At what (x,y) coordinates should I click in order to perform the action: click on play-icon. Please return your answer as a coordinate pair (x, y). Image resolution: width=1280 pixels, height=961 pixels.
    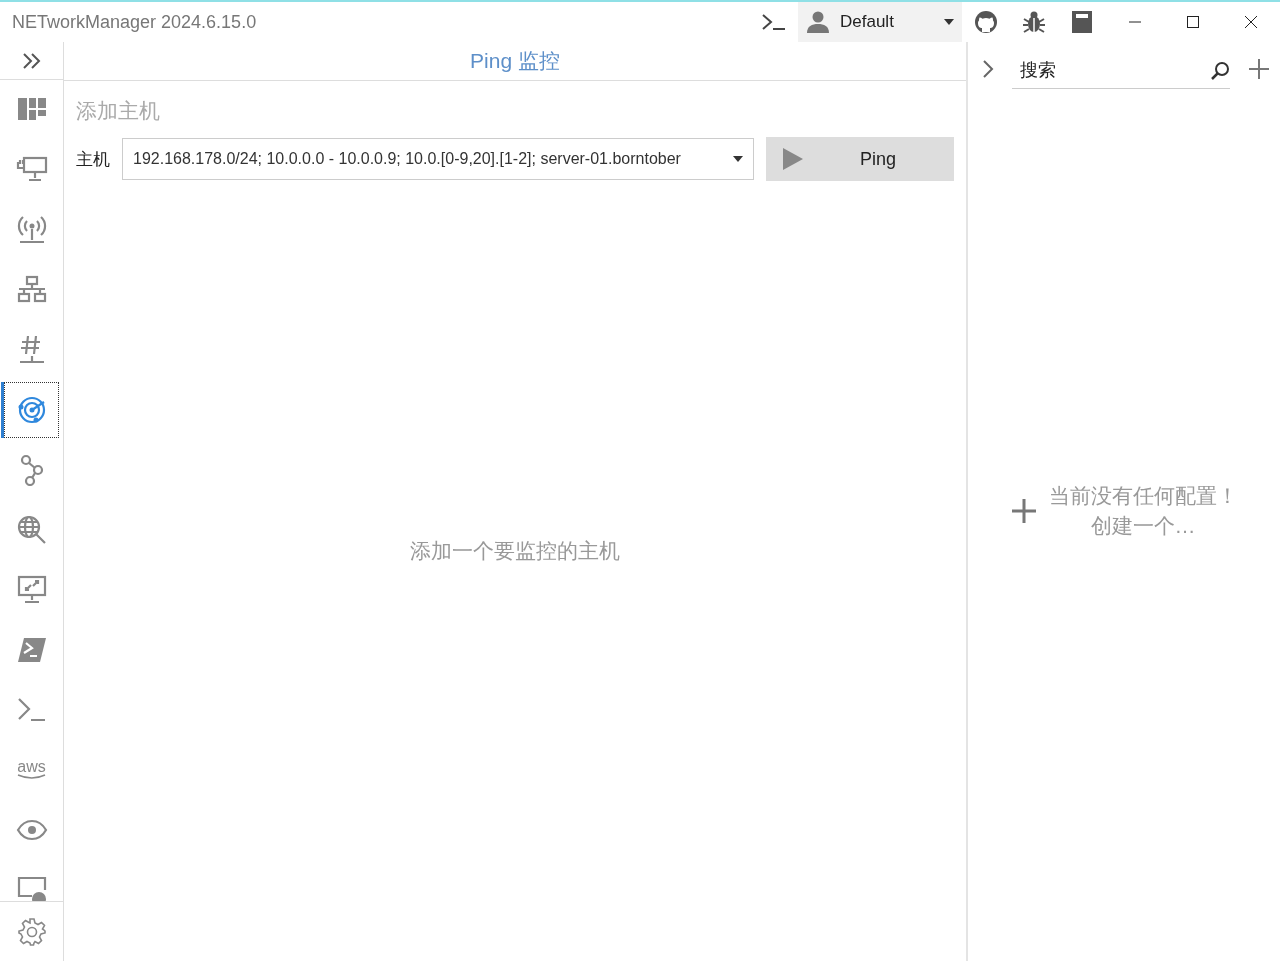
    Looking at the image, I should click on (793, 159).